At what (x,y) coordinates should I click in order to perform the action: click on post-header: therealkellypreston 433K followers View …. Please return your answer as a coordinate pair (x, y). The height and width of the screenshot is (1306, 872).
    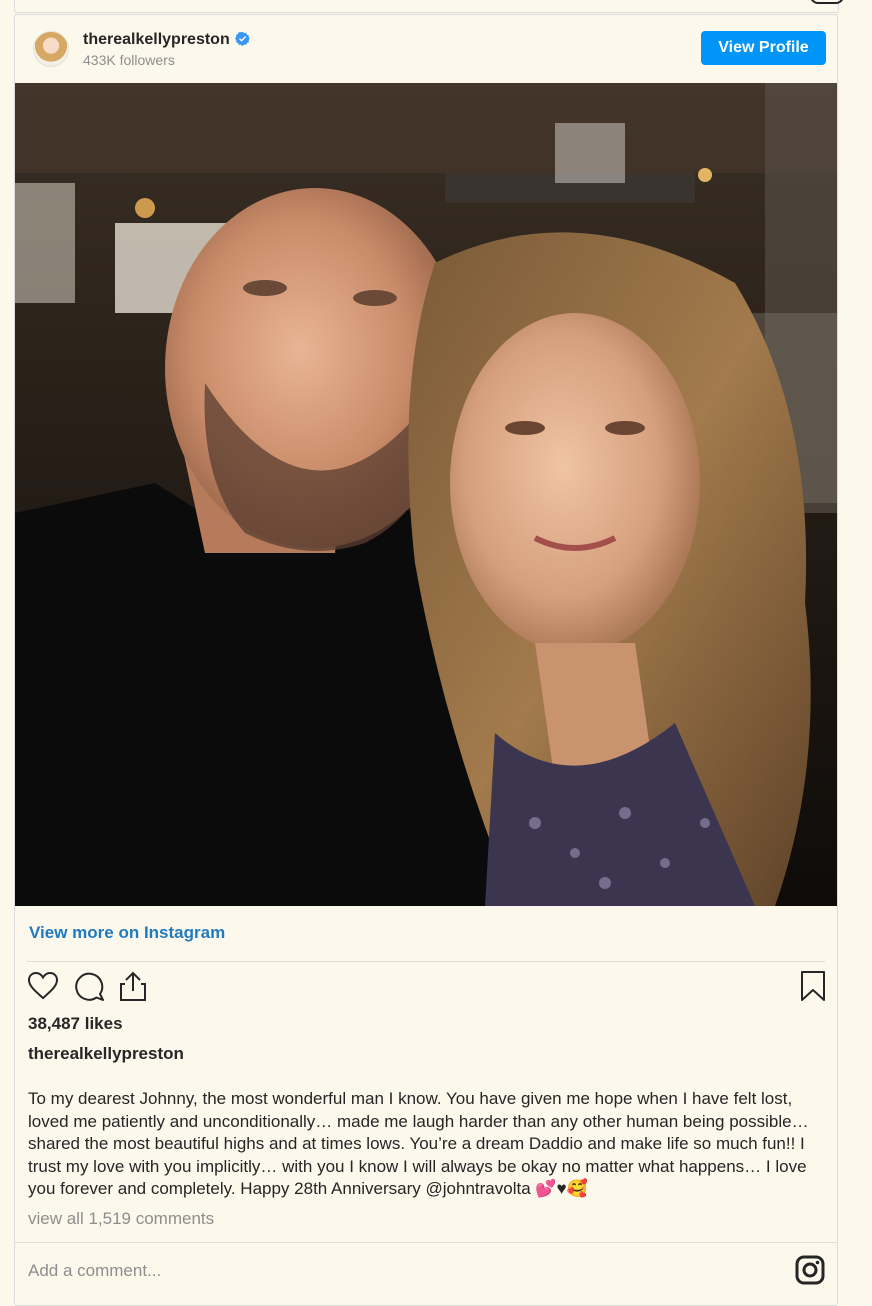
    Looking at the image, I should click on (426, 49).